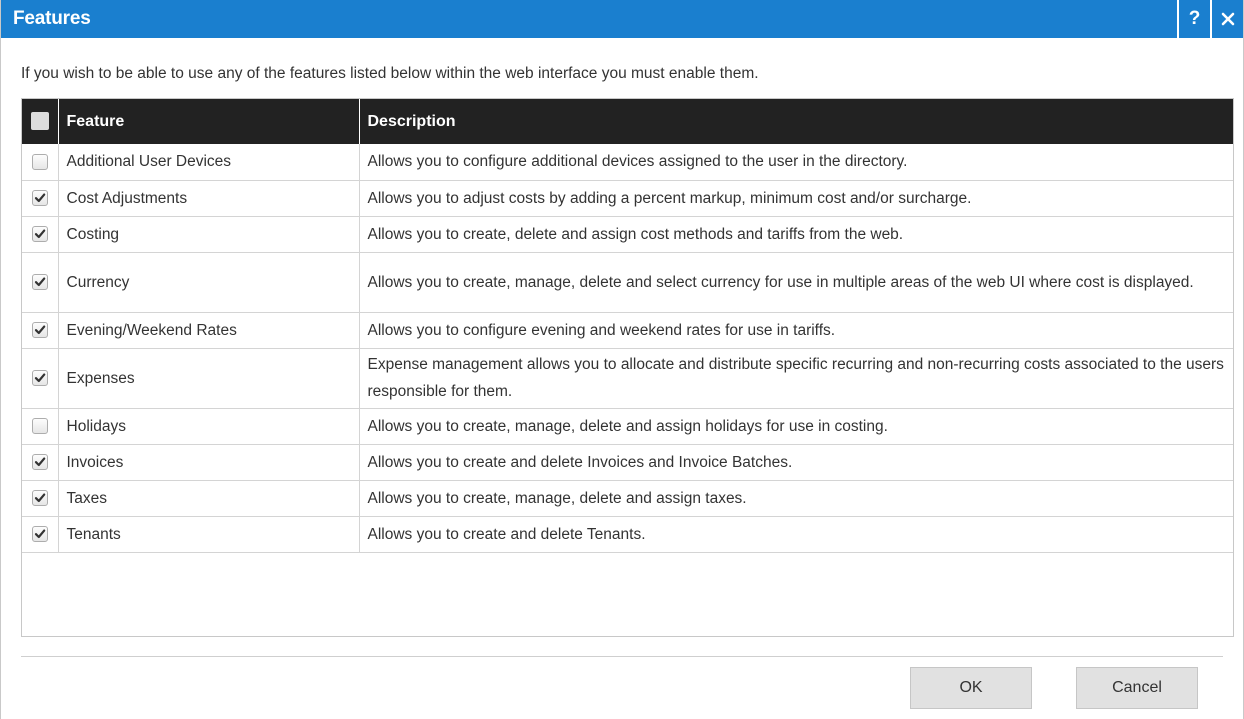  Describe the element at coordinates (209, 282) in the screenshot. I see `feature-name: Currency` at that location.